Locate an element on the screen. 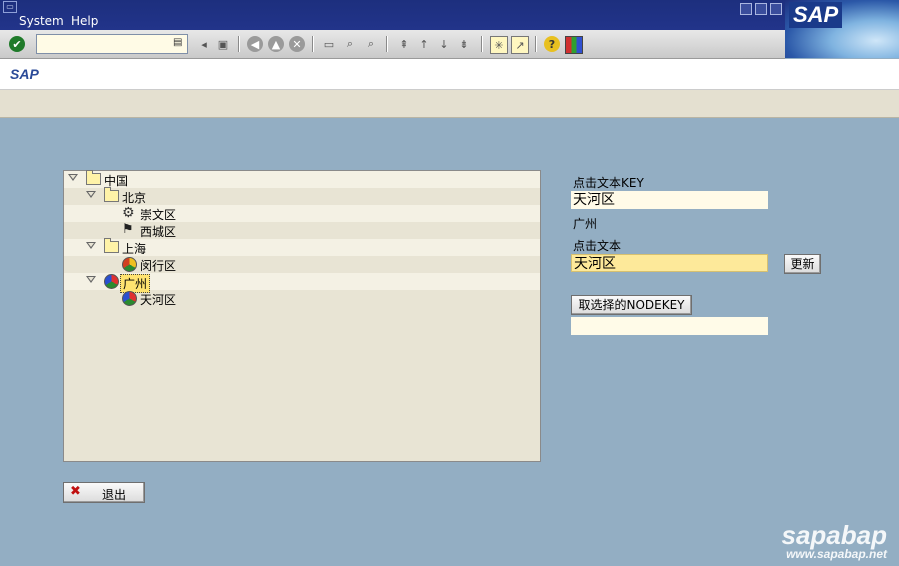  tree-node: ⚙ 崇文区 is located at coordinates (302, 213).